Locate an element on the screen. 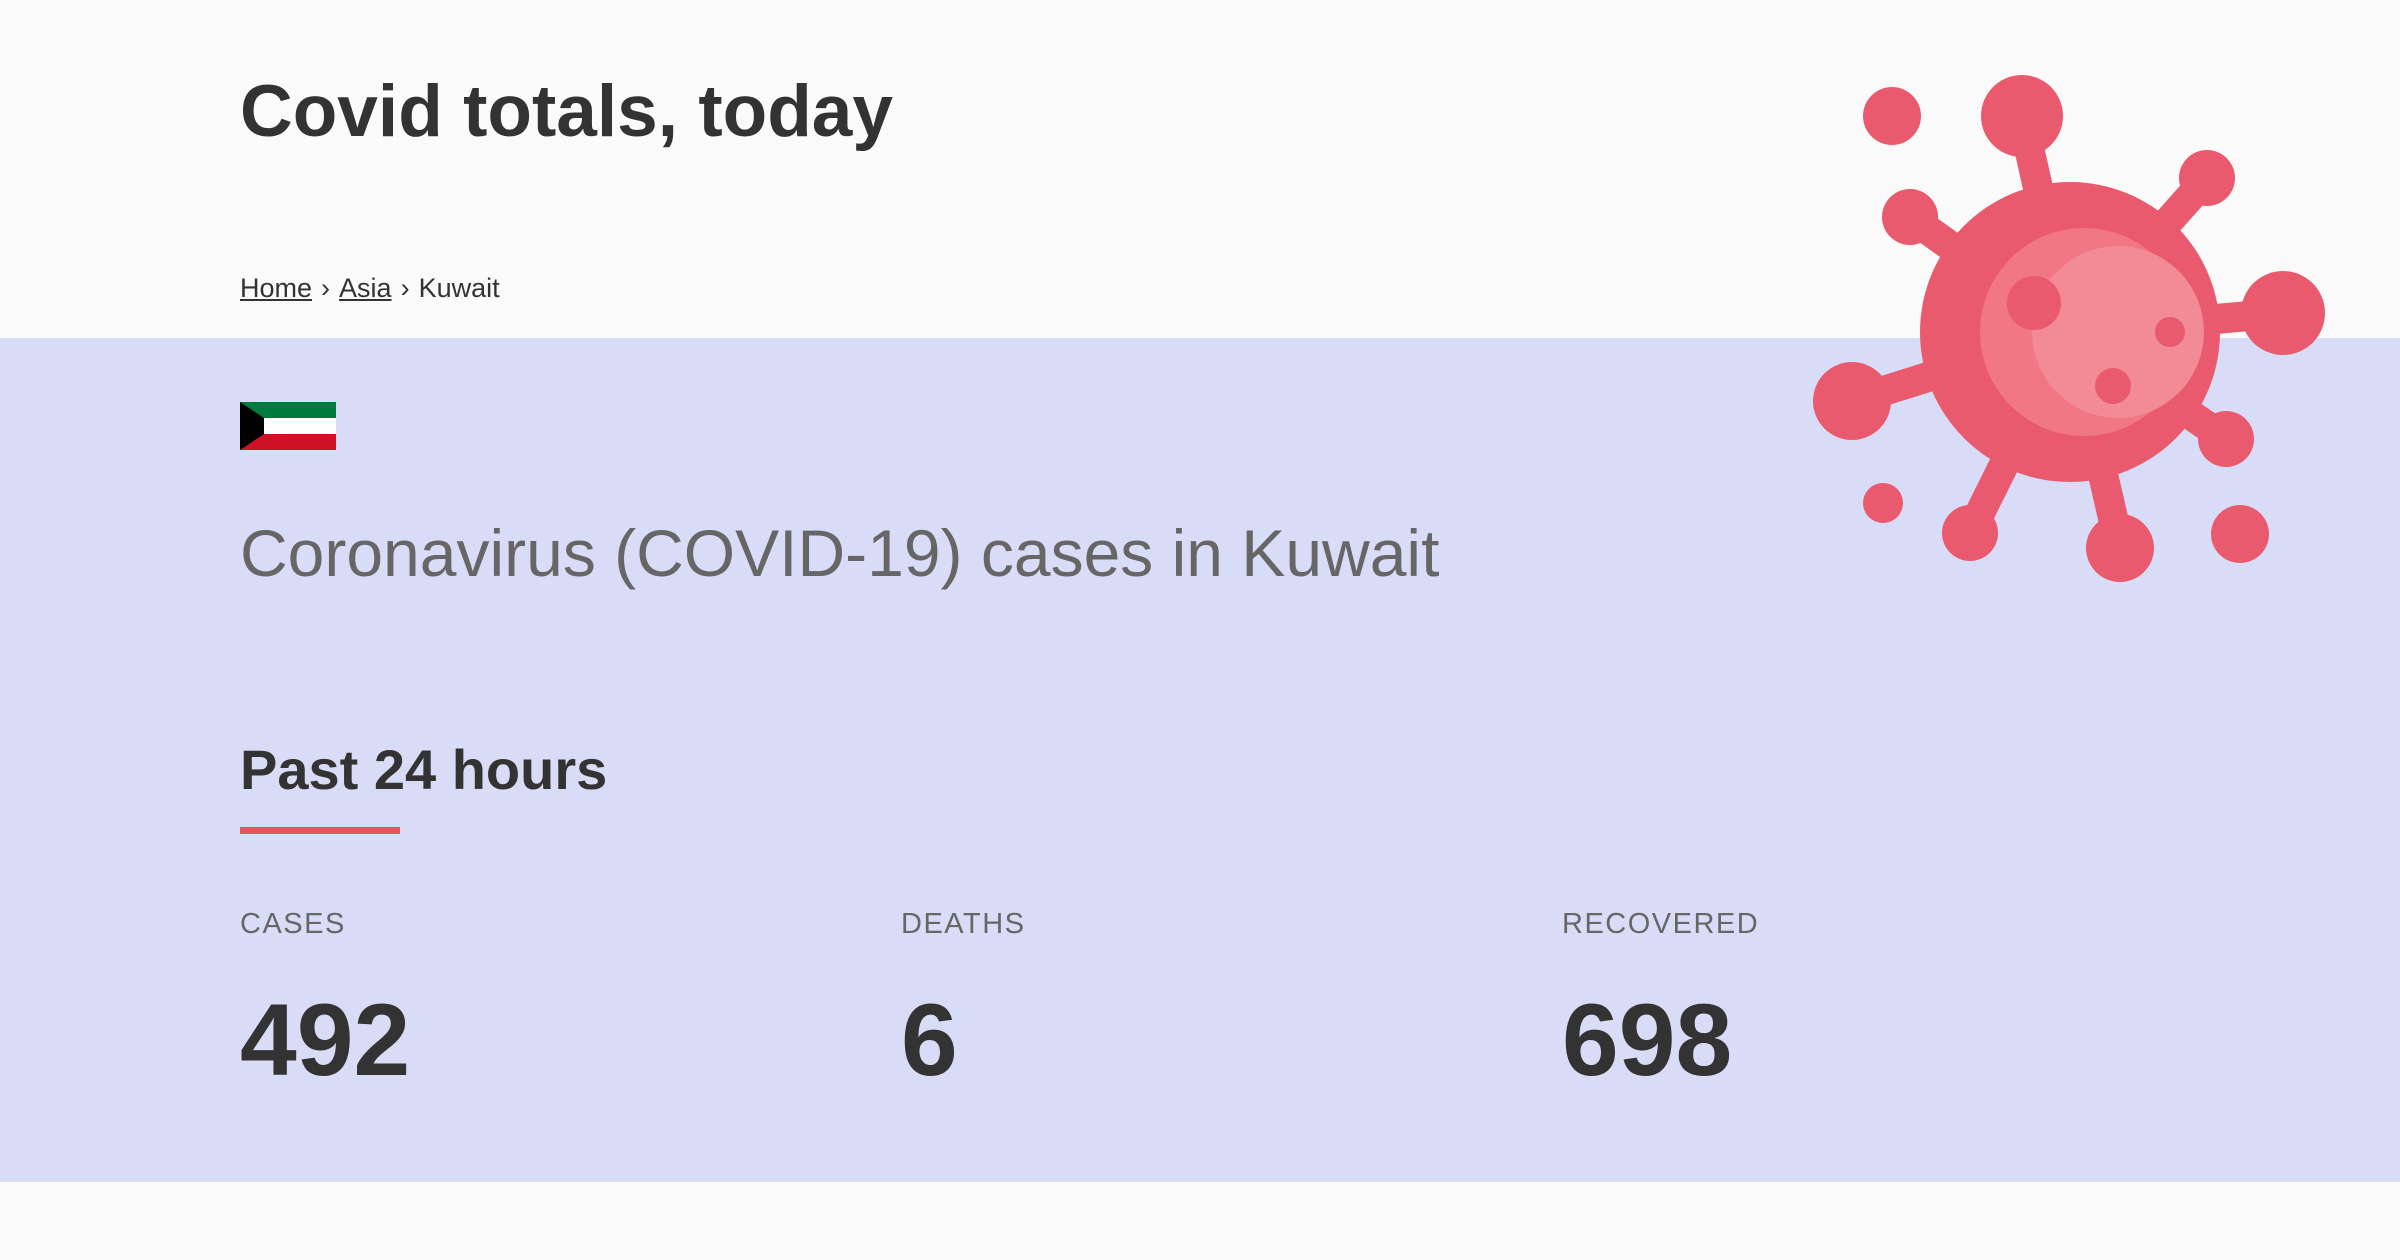 This screenshot has width=2400, height=1260. recovered-value: 698 is located at coordinates (1647, 1040).